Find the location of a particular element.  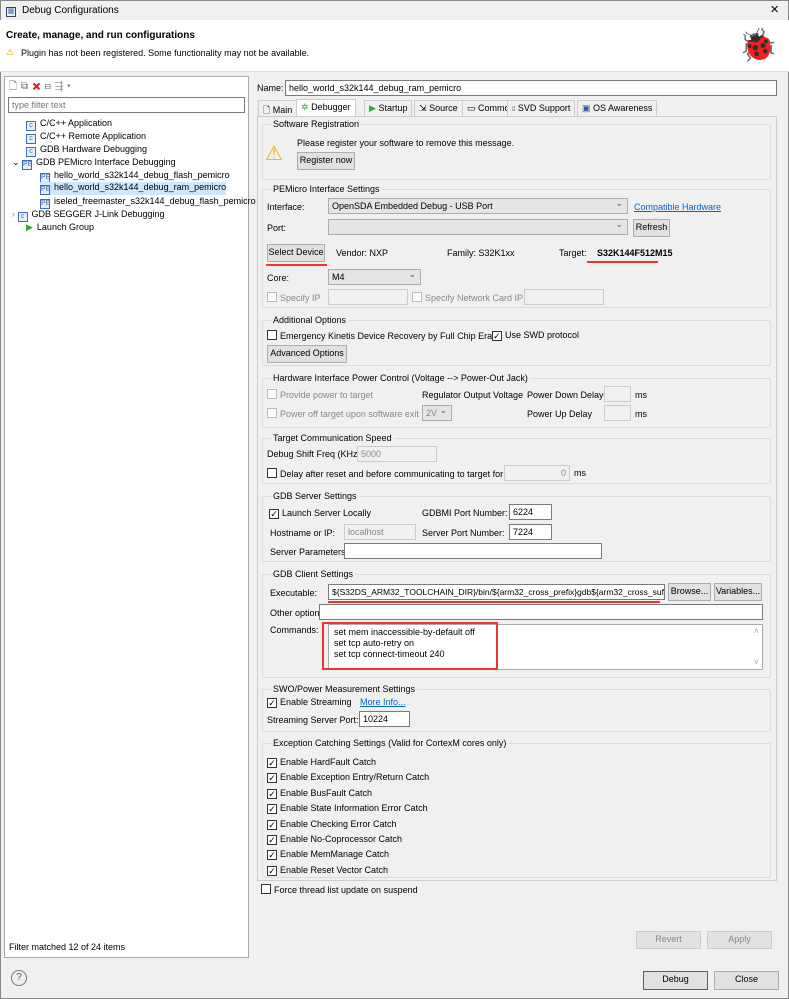

tab-svd-support: ⁞⁞ SVD Support is located at coordinates (541, 108).